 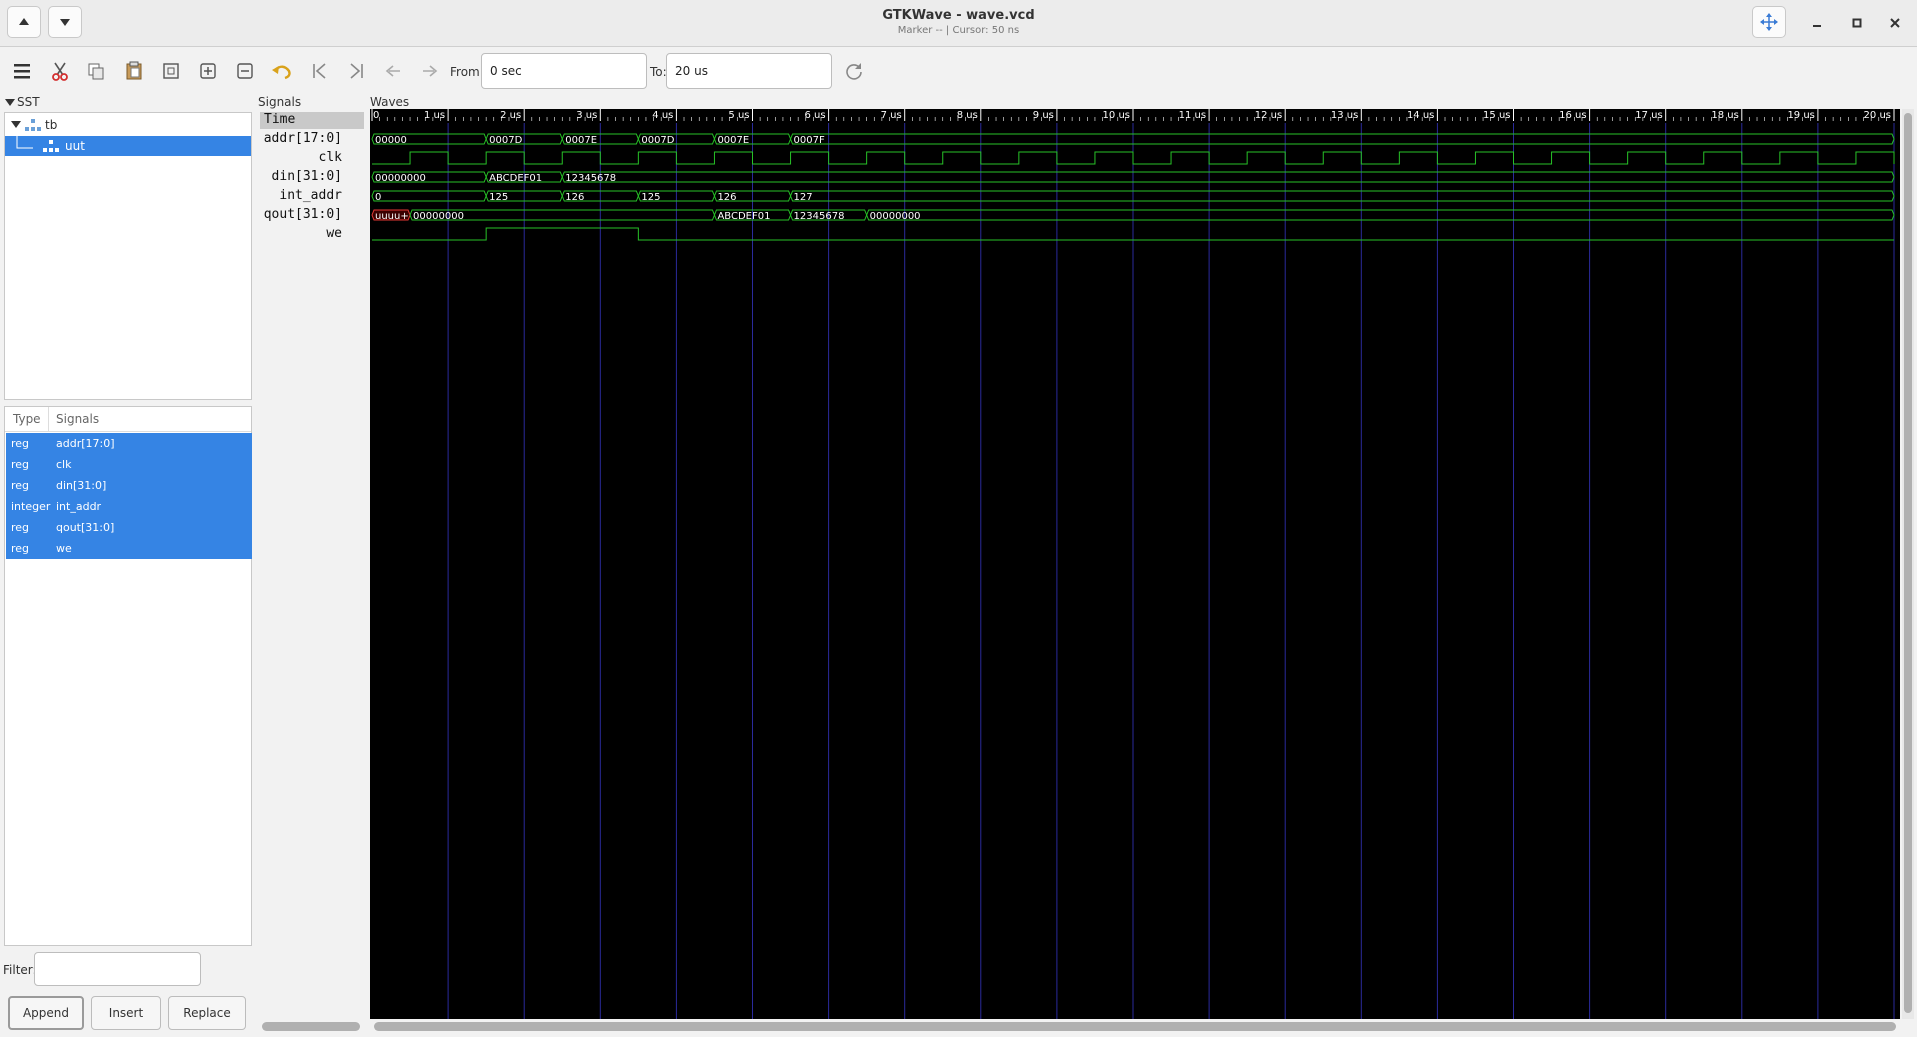 I want to click on signal-row-int-addr: int_addr, so click(x=300, y=195).